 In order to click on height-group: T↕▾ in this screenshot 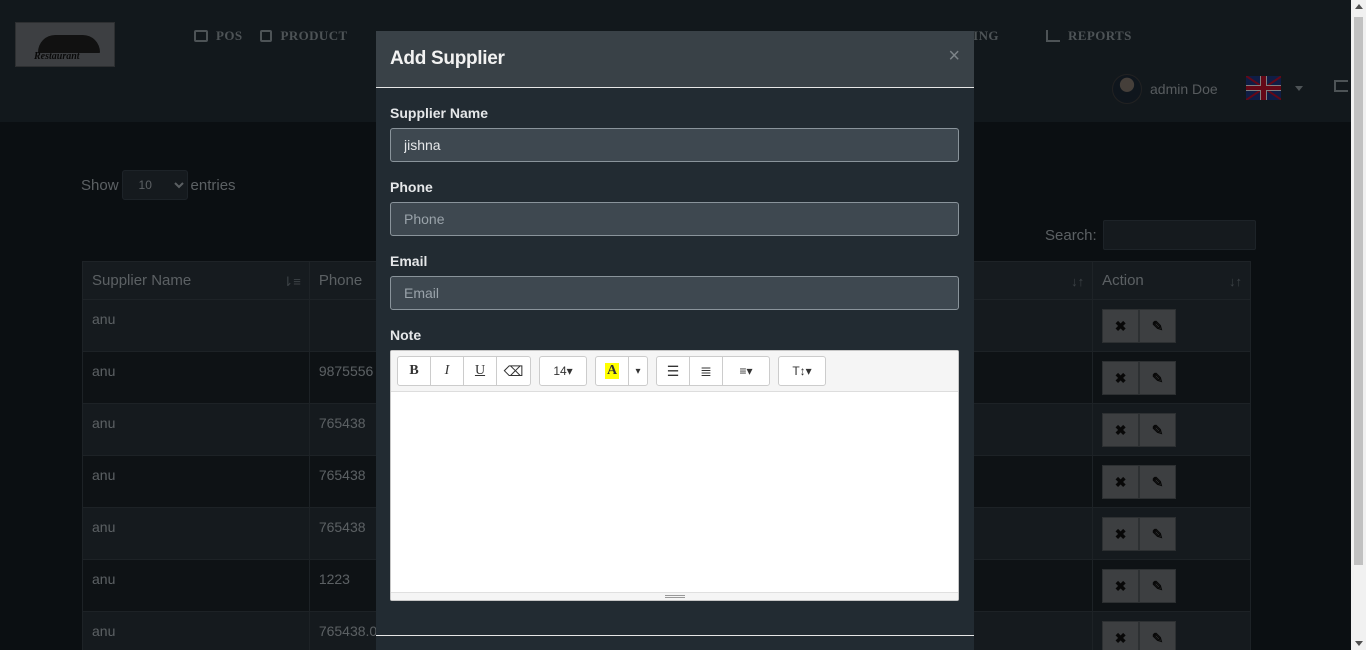, I will do `click(802, 371)`.